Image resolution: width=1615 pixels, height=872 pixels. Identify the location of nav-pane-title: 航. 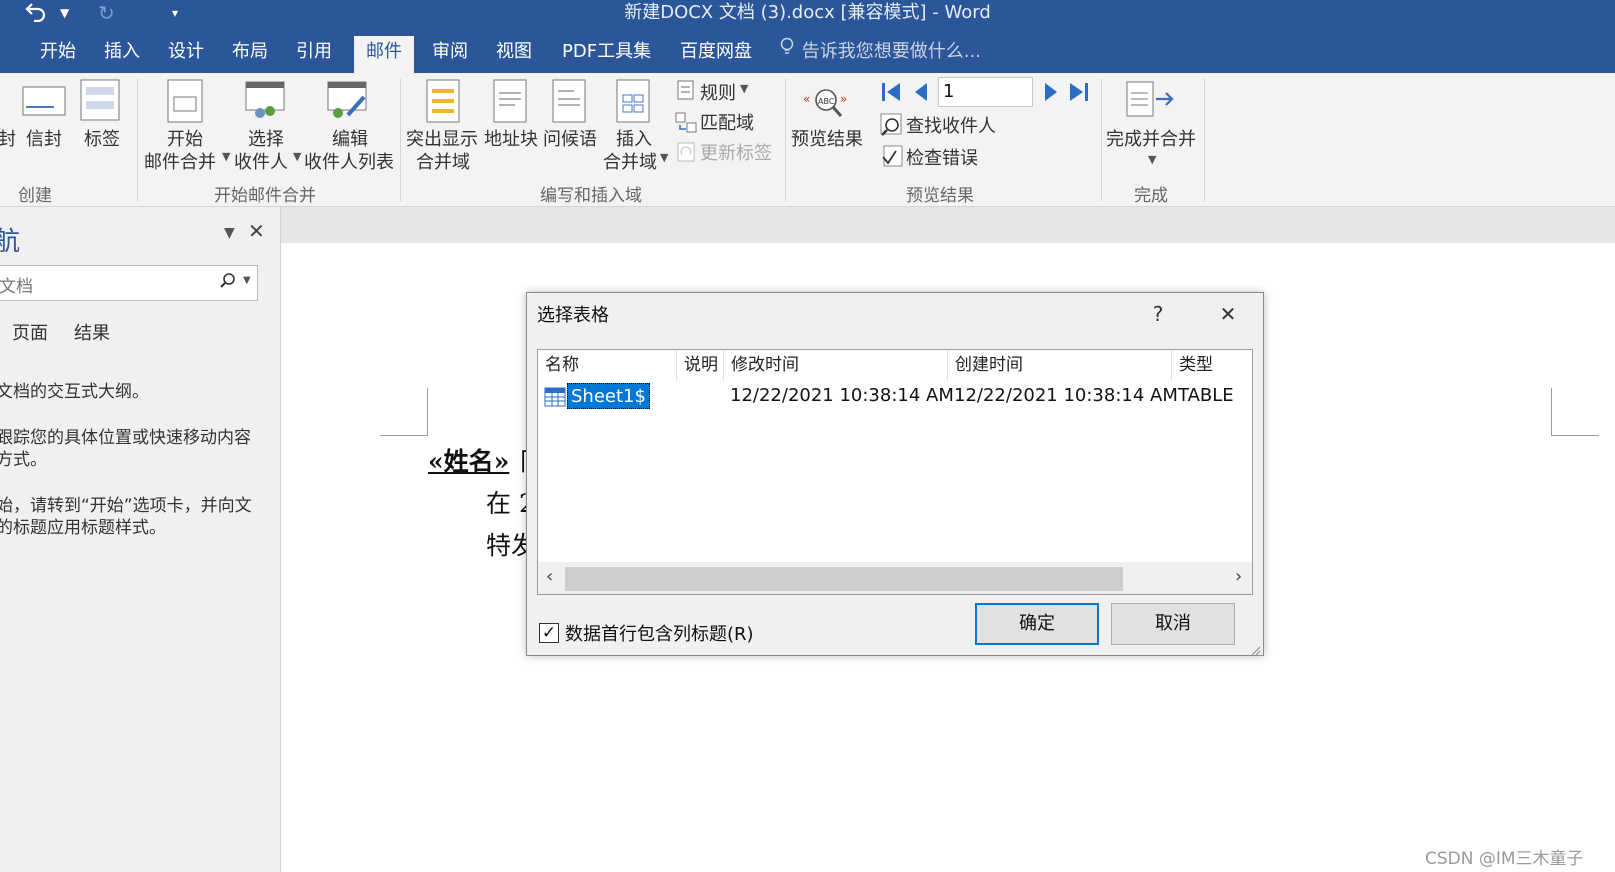
(10, 242).